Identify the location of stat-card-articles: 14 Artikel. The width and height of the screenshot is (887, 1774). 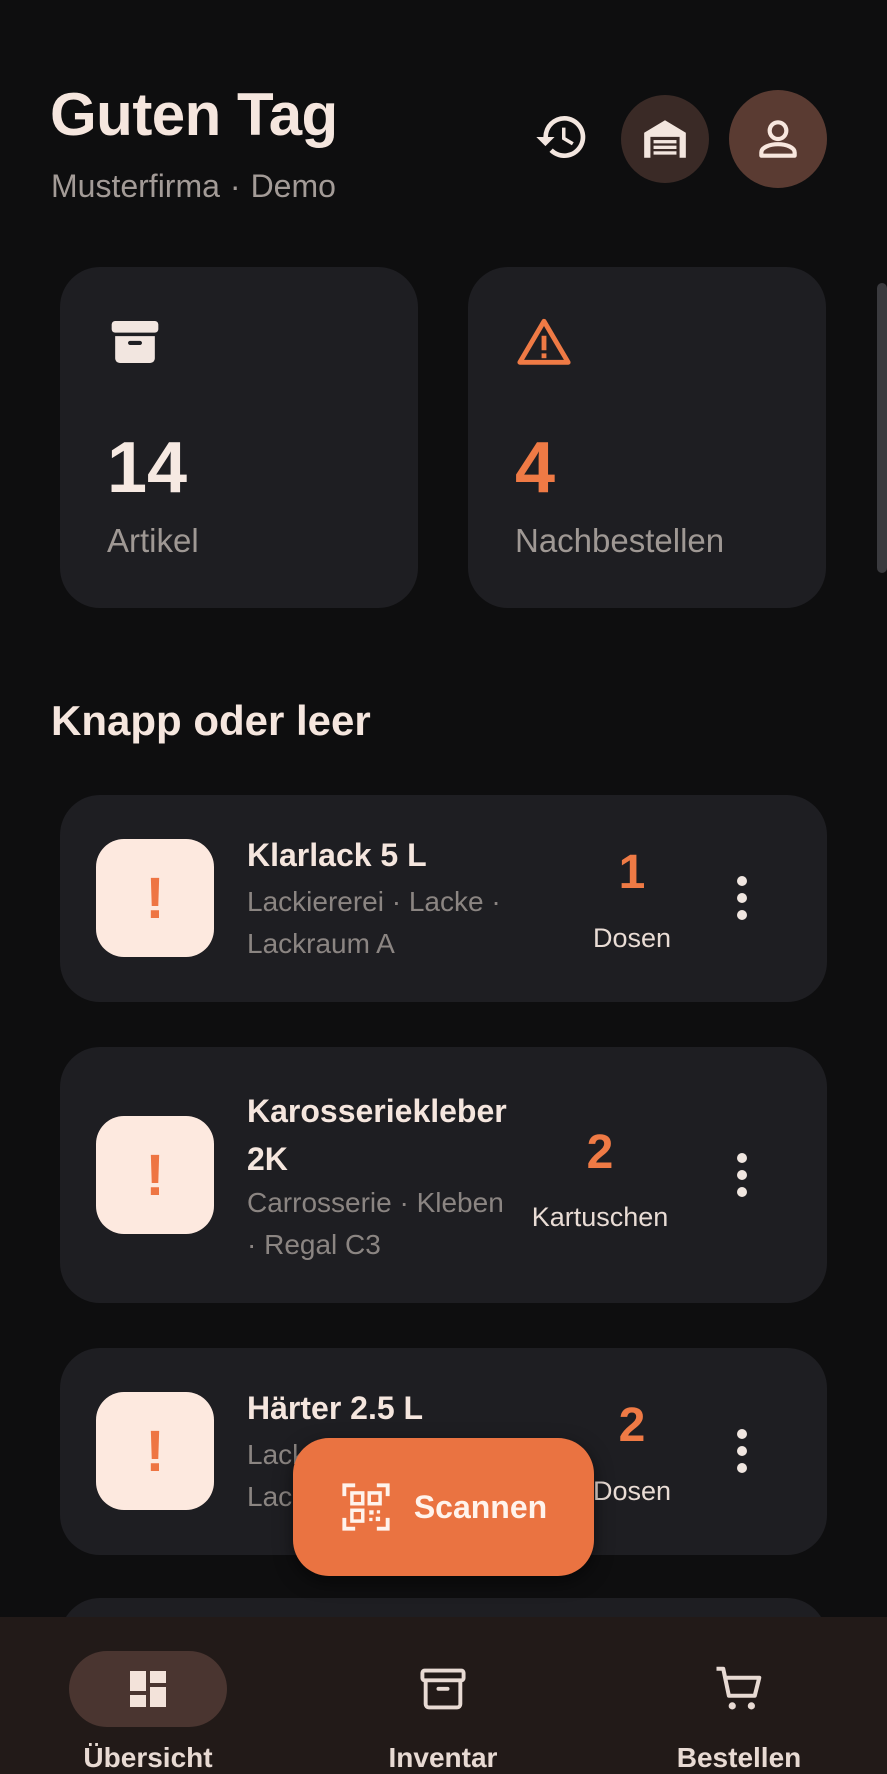
(239, 437).